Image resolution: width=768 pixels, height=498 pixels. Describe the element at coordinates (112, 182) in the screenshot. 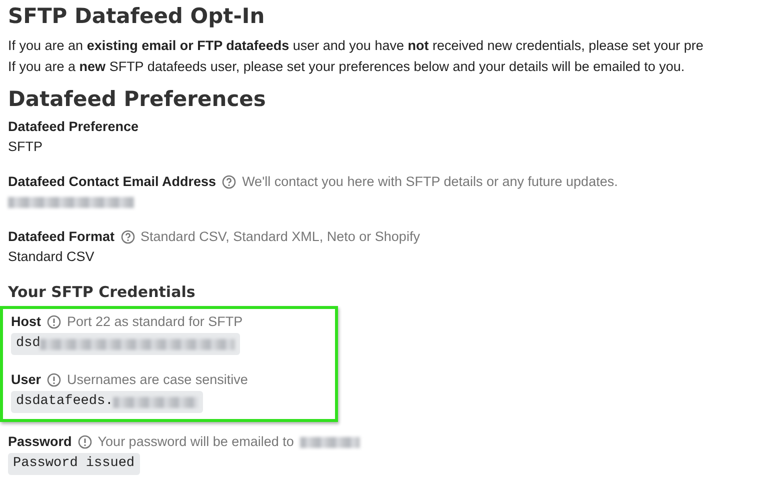

I see `field-label: Datafeed Contact Email Address` at that location.